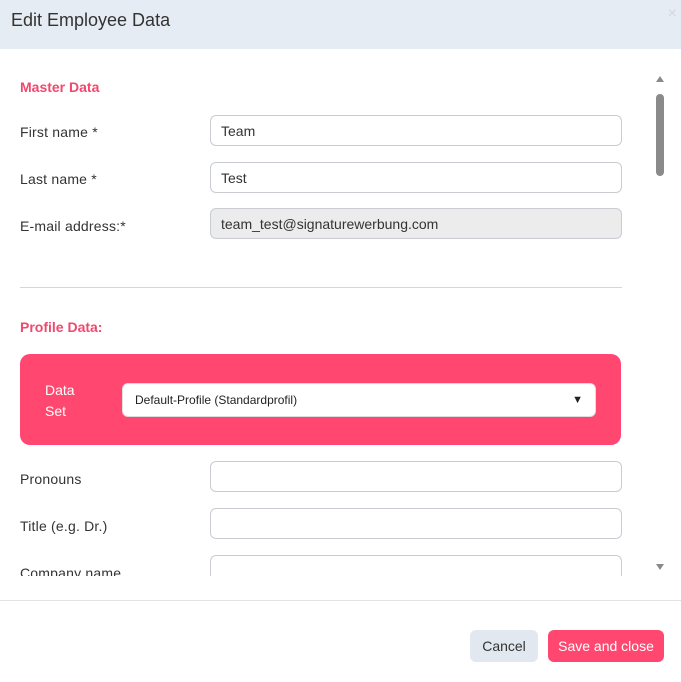 The image size is (681, 682). What do you see at coordinates (660, 135) in the screenshot?
I see `scroll-thumb` at bounding box center [660, 135].